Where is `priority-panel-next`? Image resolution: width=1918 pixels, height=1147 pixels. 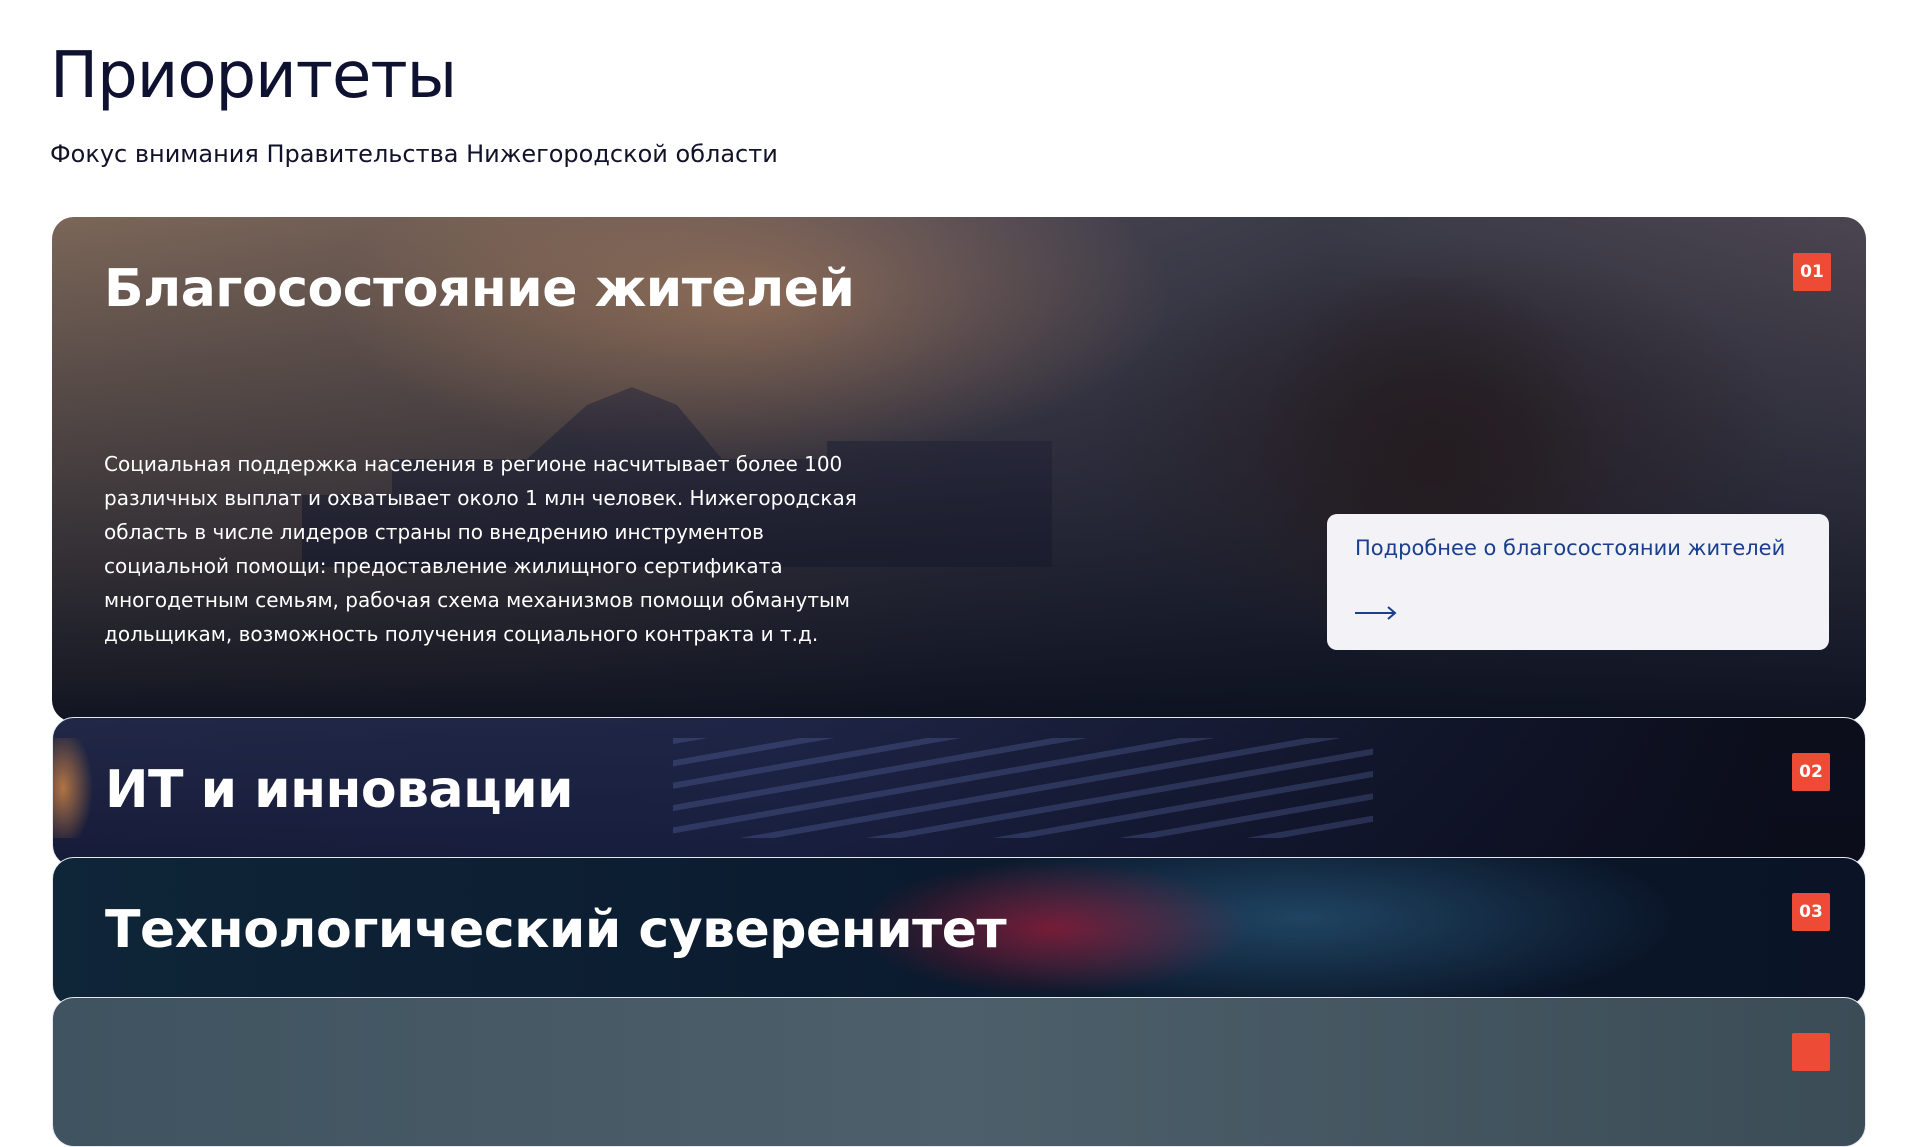 priority-panel-next is located at coordinates (959, 1072).